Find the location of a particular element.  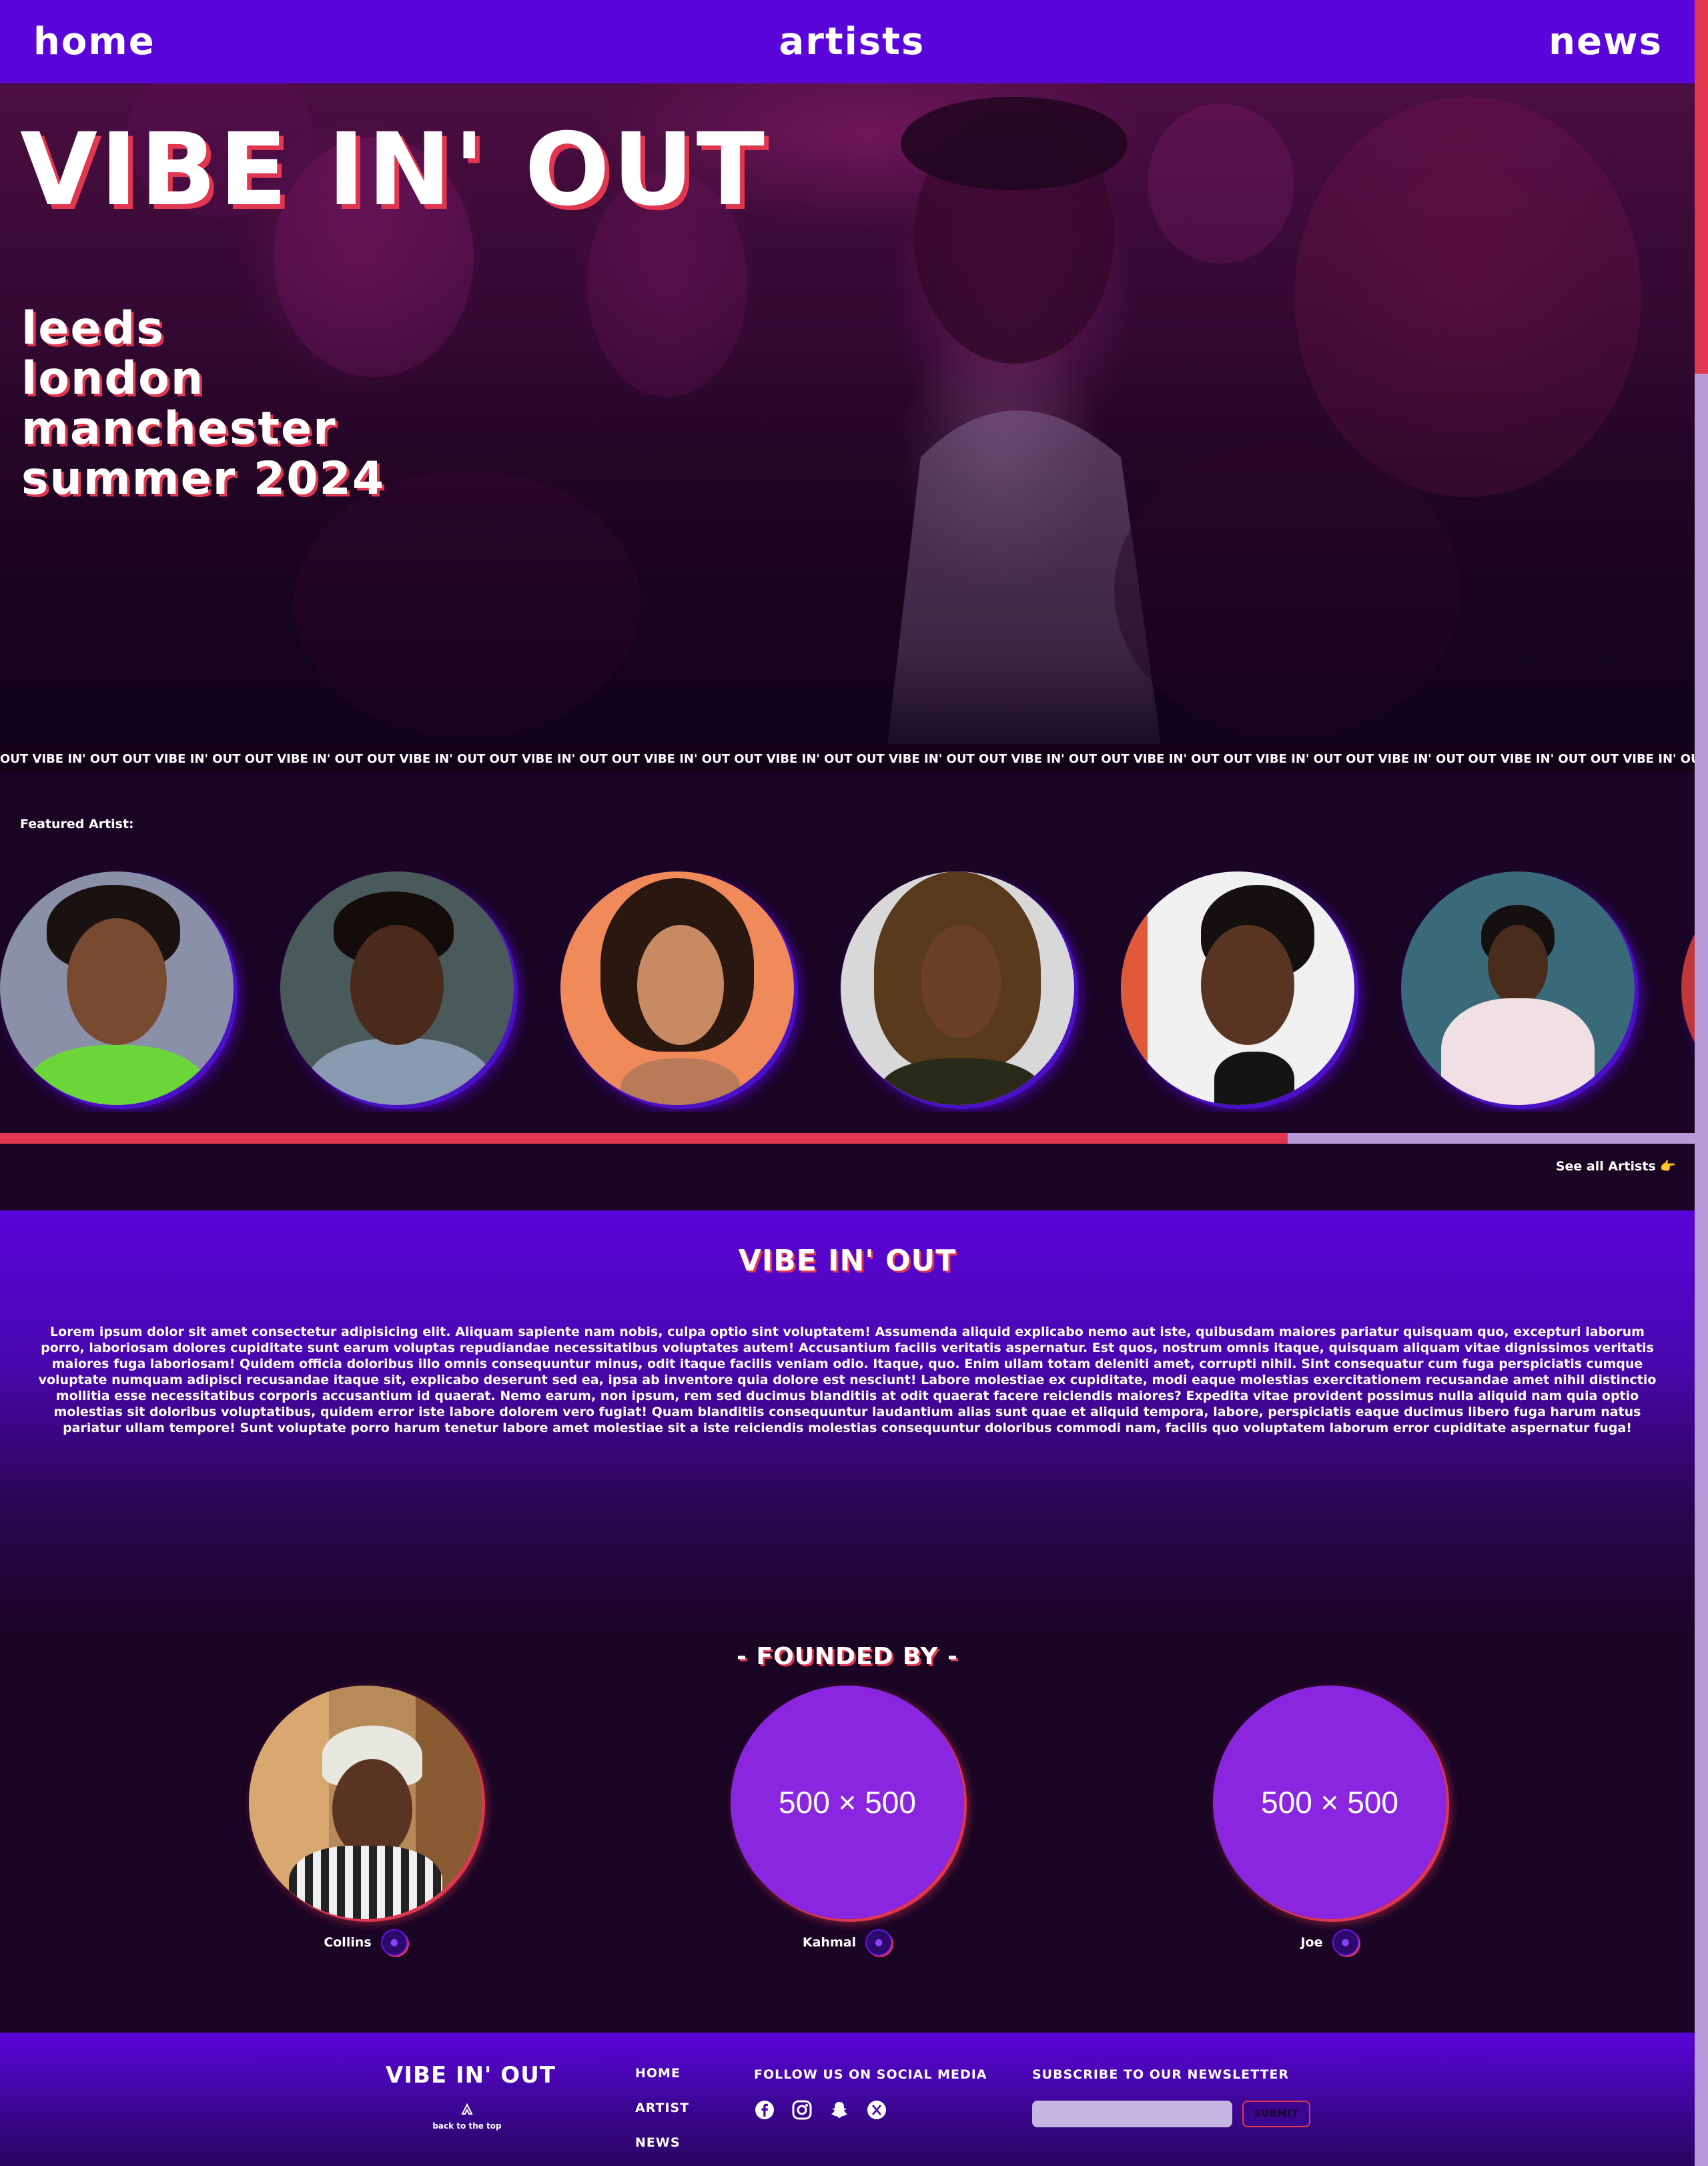

founders-title: - FOUNDED BY - is located at coordinates (848, 1656).